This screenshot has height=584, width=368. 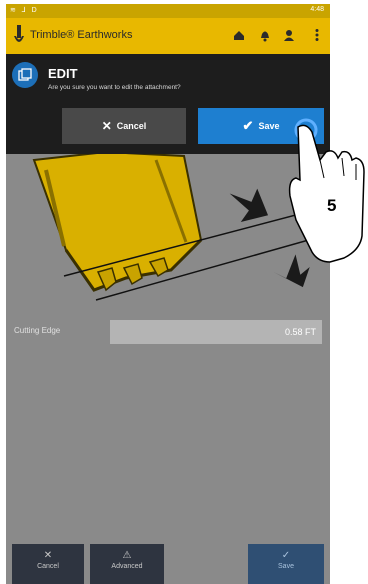 What do you see at coordinates (19, 33) in the screenshot?
I see `trimble-logo-icon` at bounding box center [19, 33].